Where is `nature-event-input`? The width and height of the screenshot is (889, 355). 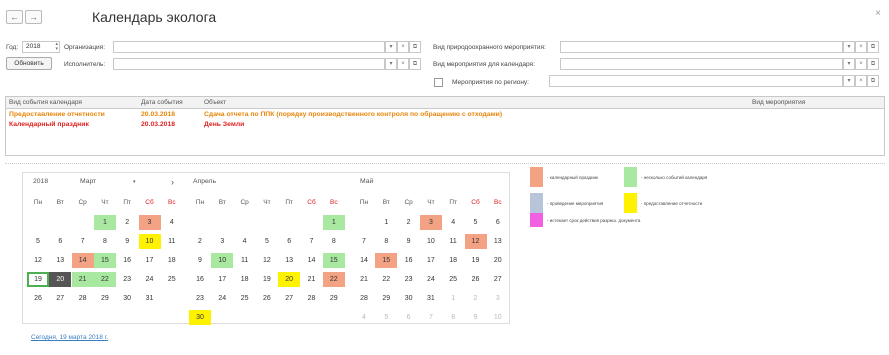
nature-event-input is located at coordinates (701, 47).